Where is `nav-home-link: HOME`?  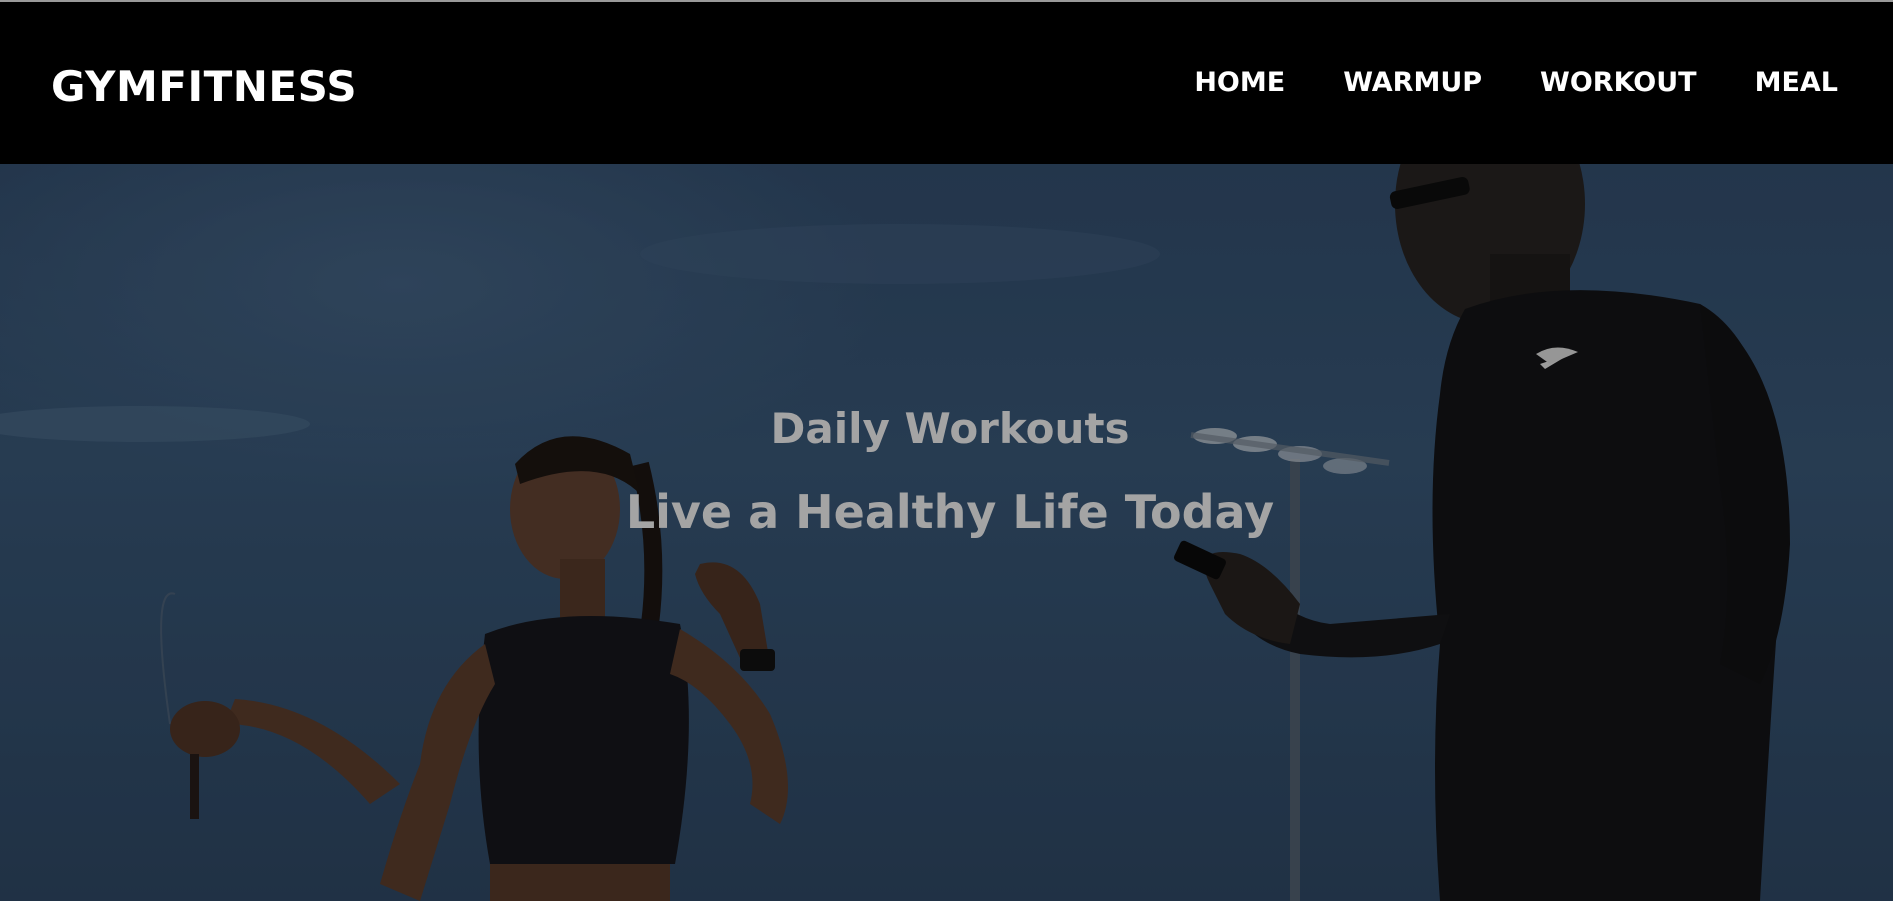
nav-home-link: HOME is located at coordinates (1239, 83).